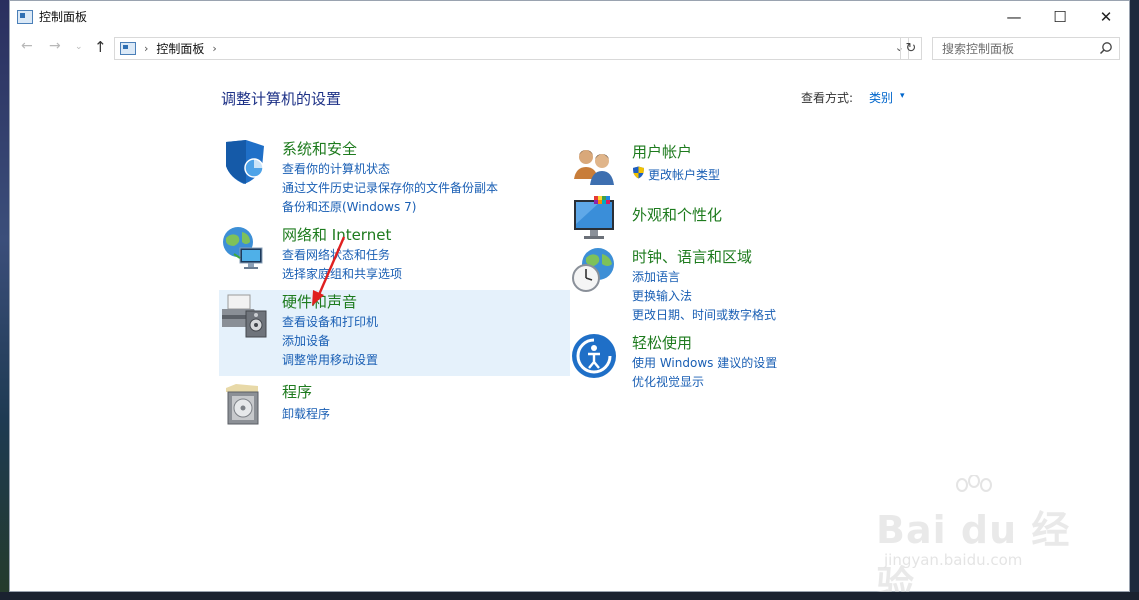  I want to click on baidu-jingyan-watermark: Bai du 经验 jingyan.baidu.com, so click(981, 537).